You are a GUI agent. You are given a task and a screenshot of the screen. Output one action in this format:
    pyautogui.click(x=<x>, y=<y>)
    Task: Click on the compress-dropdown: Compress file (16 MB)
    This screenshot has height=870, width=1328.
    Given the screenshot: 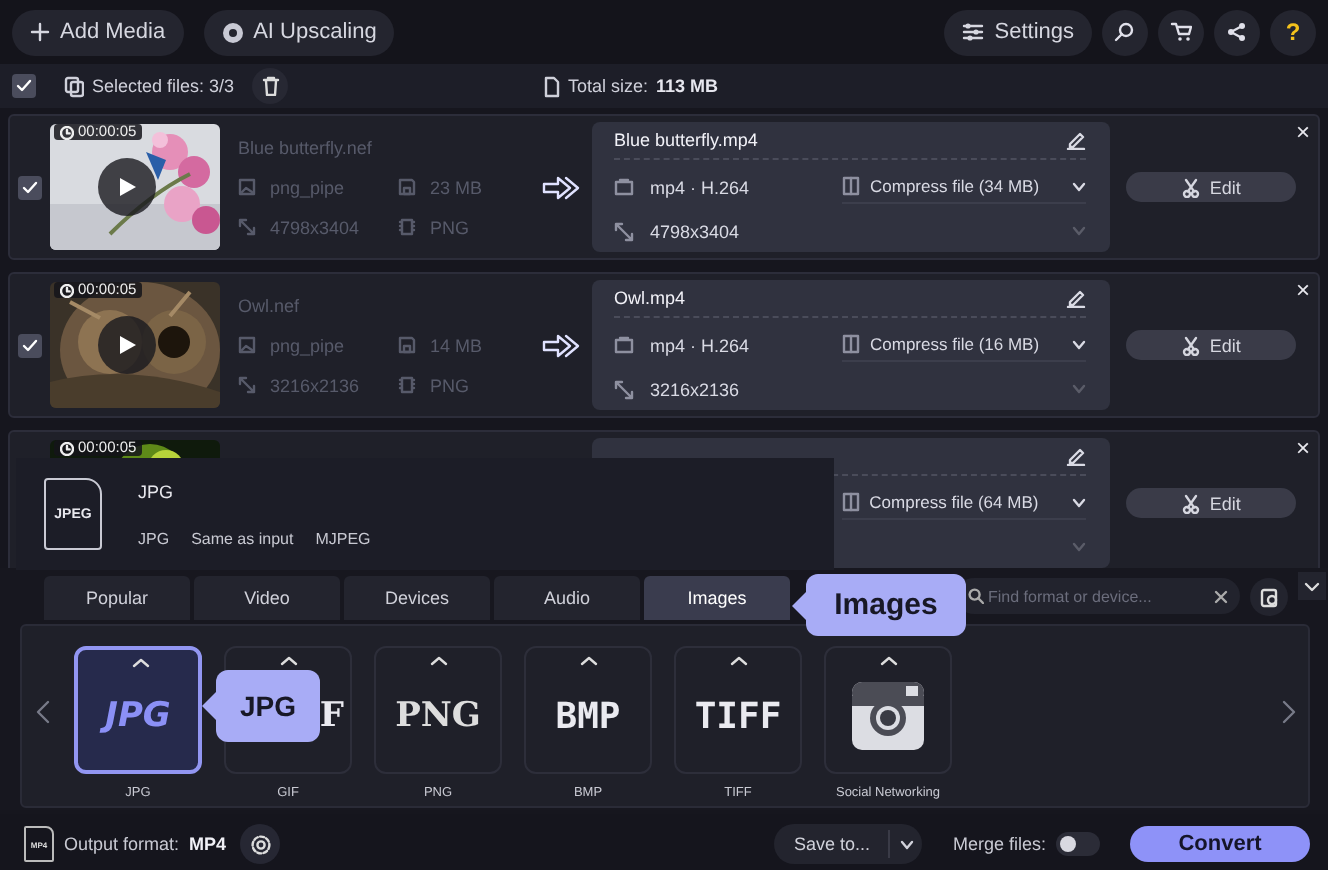 What is the action you would take?
    pyautogui.click(x=964, y=345)
    